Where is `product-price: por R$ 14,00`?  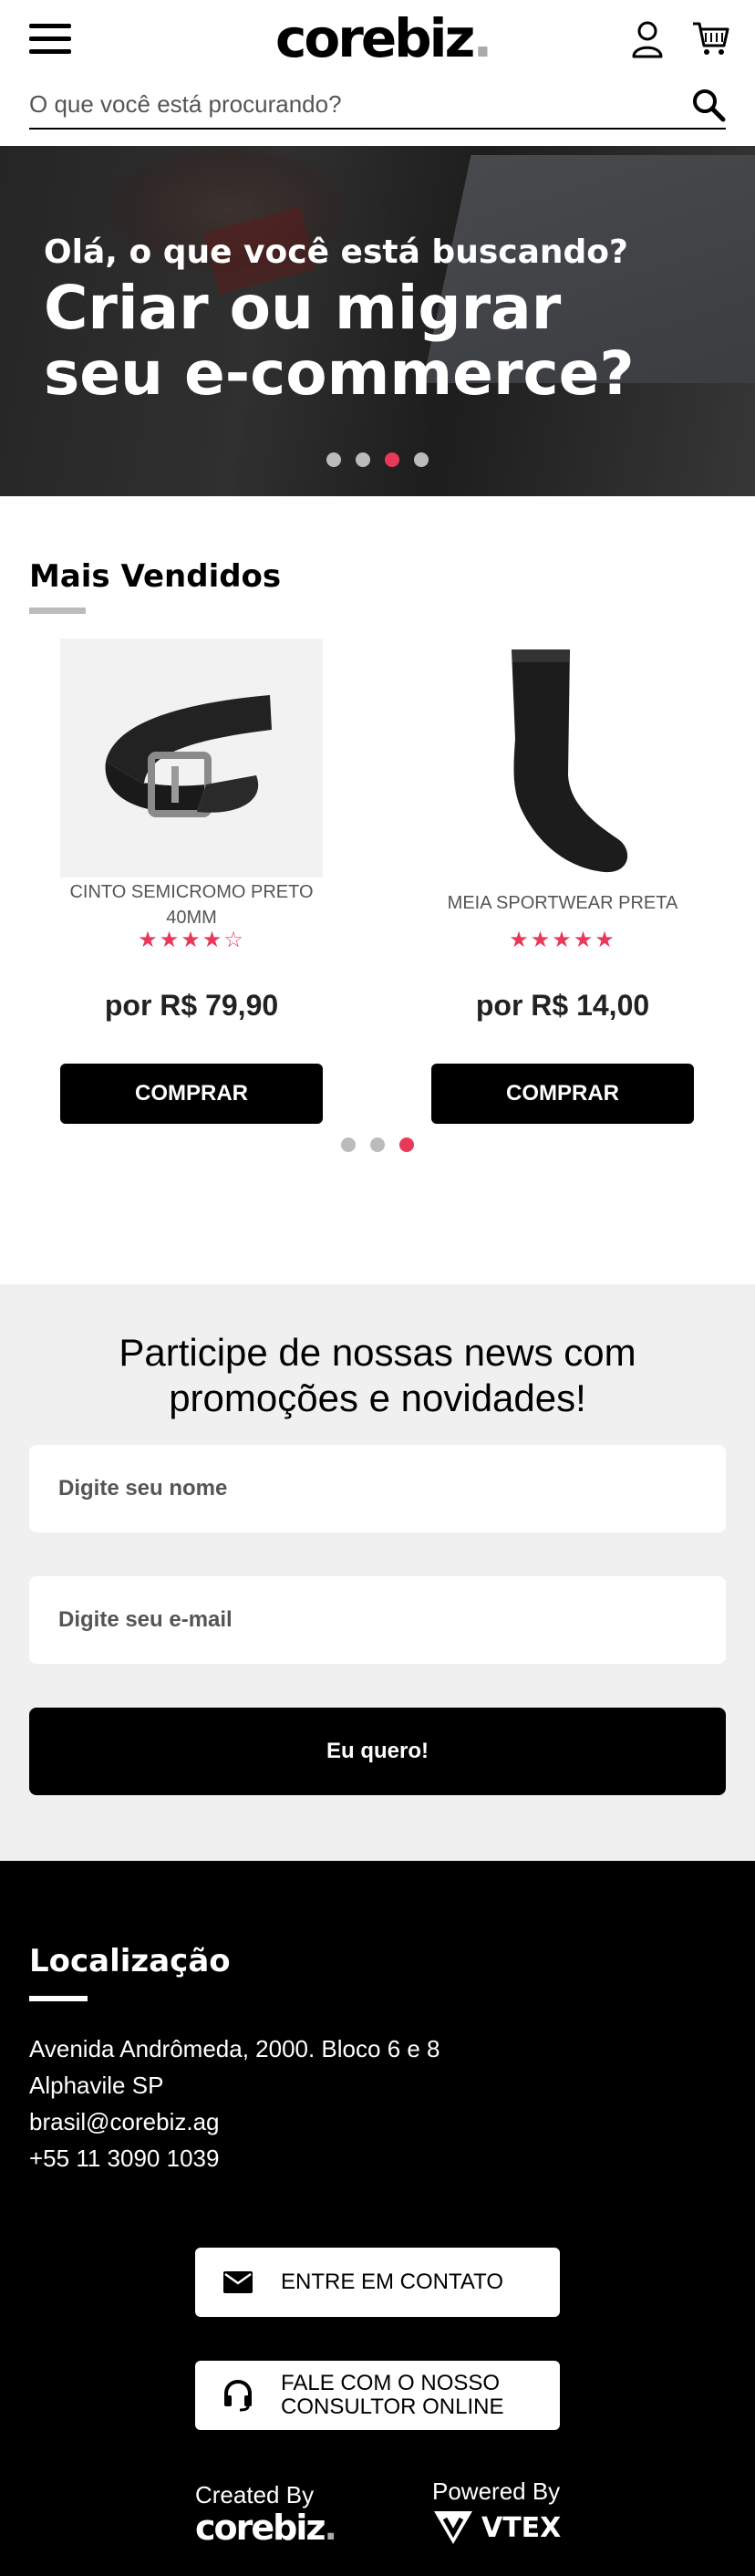
product-price: por R$ 14,00 is located at coordinates (563, 1005).